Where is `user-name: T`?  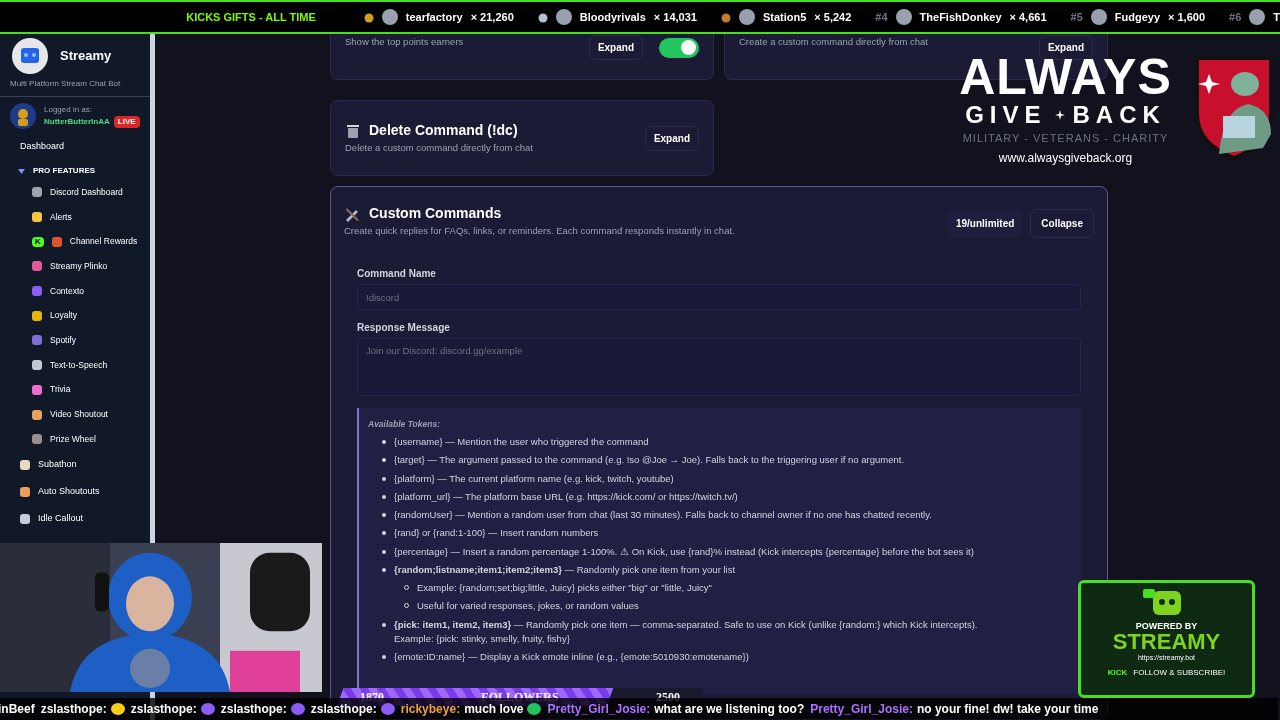
user-name: T is located at coordinates (1276, 17).